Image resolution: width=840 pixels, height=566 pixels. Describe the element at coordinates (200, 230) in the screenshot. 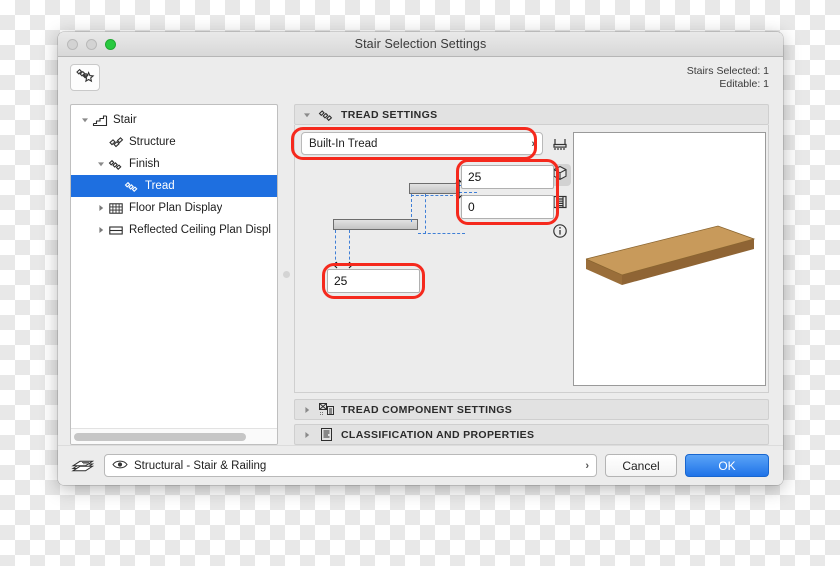

I see `tree-item-label: Reflected Ceiling Plan Displ` at that location.